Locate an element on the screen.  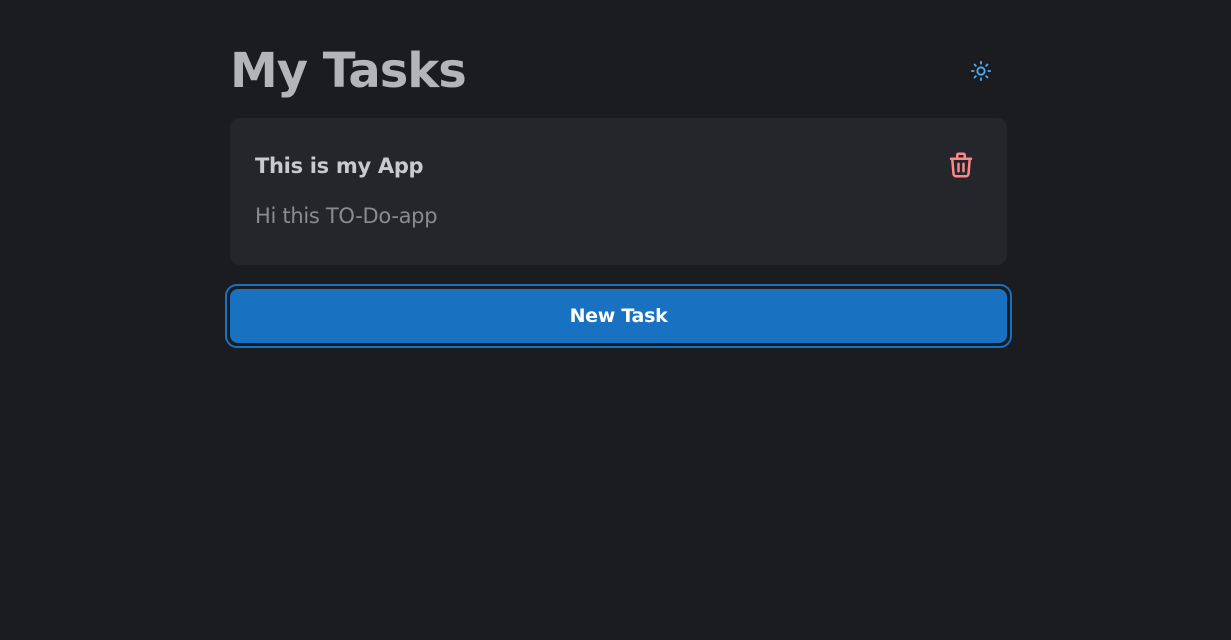
header: My Tasks is located at coordinates (618, 71).